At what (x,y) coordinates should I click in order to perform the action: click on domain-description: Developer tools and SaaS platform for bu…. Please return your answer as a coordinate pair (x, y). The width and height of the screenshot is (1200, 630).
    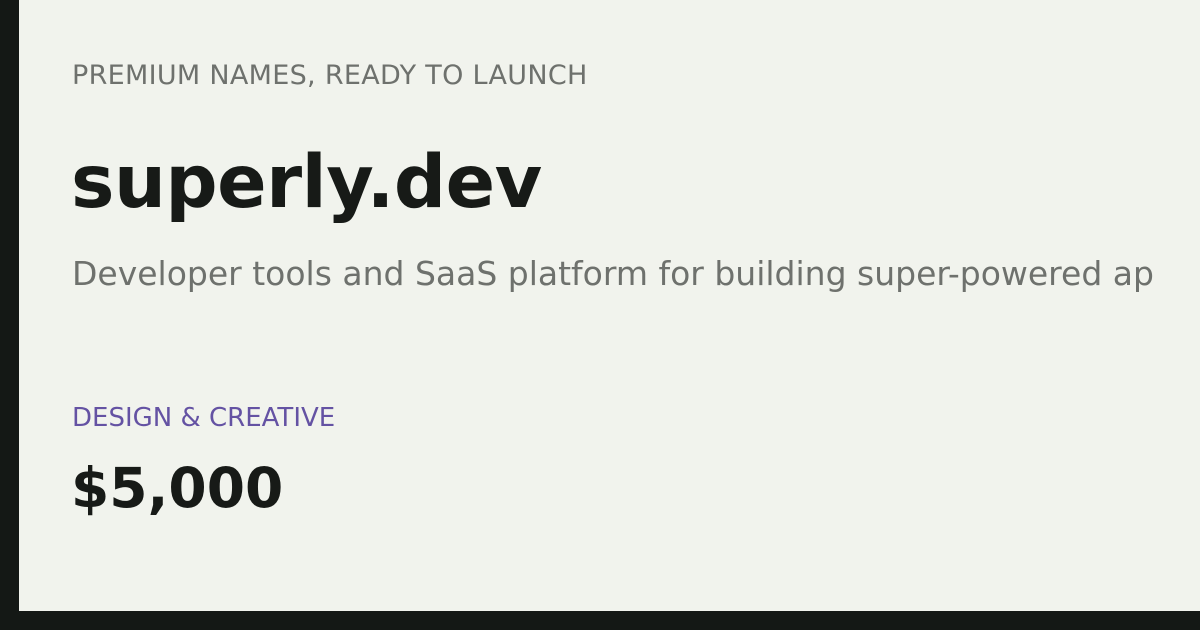
    Looking at the image, I should click on (613, 273).